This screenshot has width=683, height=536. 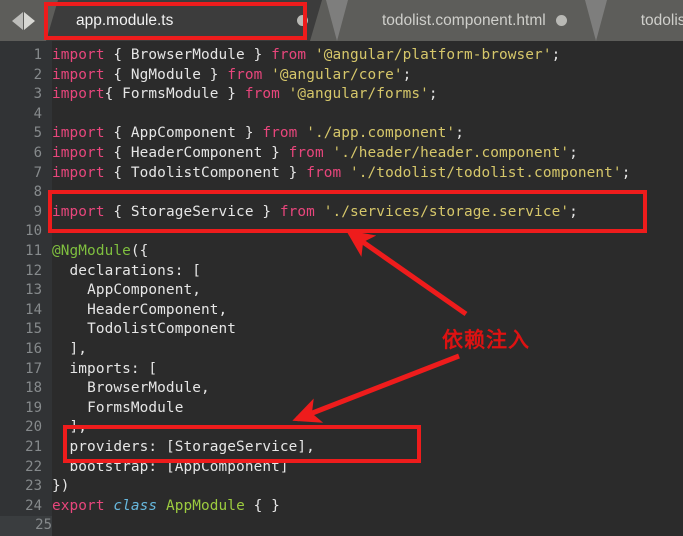 What do you see at coordinates (33, 427) in the screenshot?
I see `line-number: 20` at bounding box center [33, 427].